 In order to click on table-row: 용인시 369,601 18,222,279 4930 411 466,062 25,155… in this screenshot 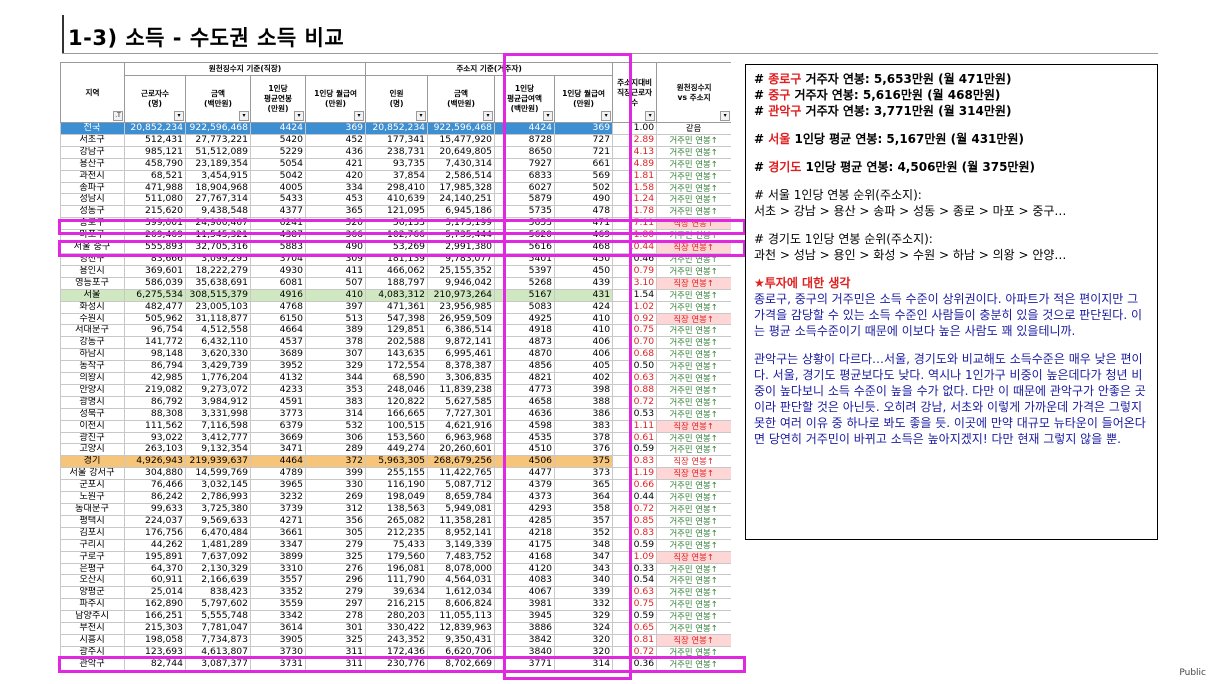, I will do `click(395, 271)`.